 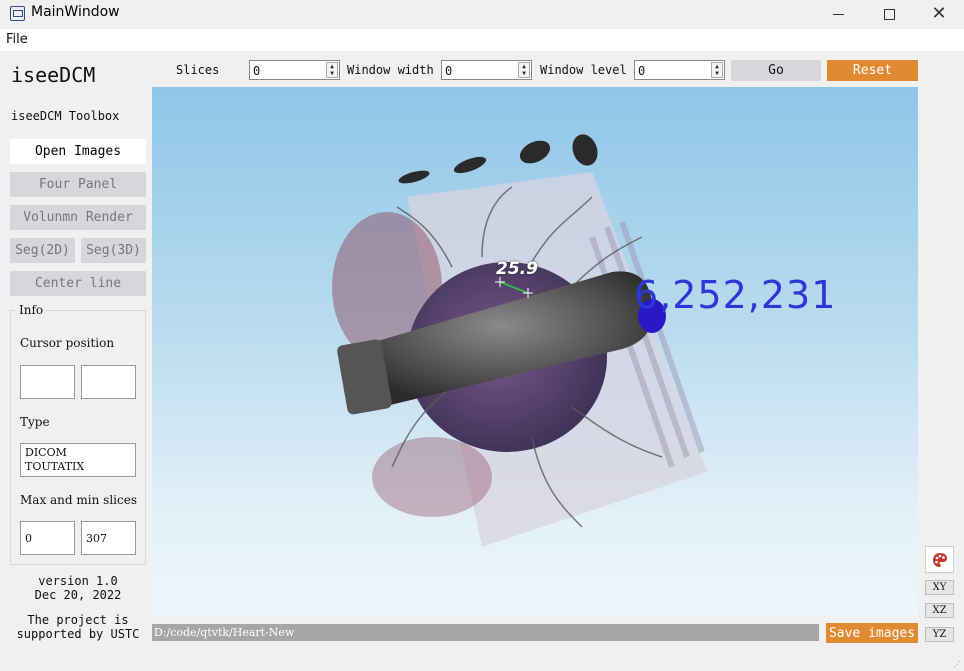 I want to click on seg2d-button: Seg(2D), so click(x=42, y=250).